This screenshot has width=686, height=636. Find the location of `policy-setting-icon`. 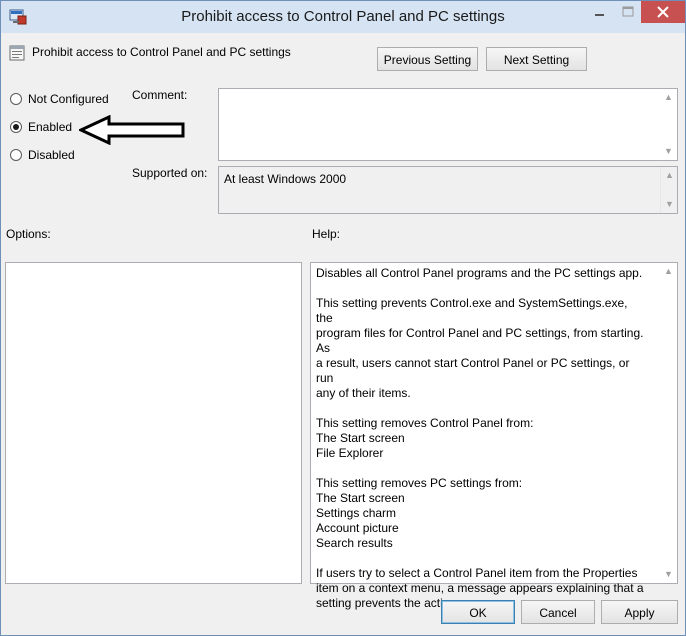

policy-setting-icon is located at coordinates (17, 53).